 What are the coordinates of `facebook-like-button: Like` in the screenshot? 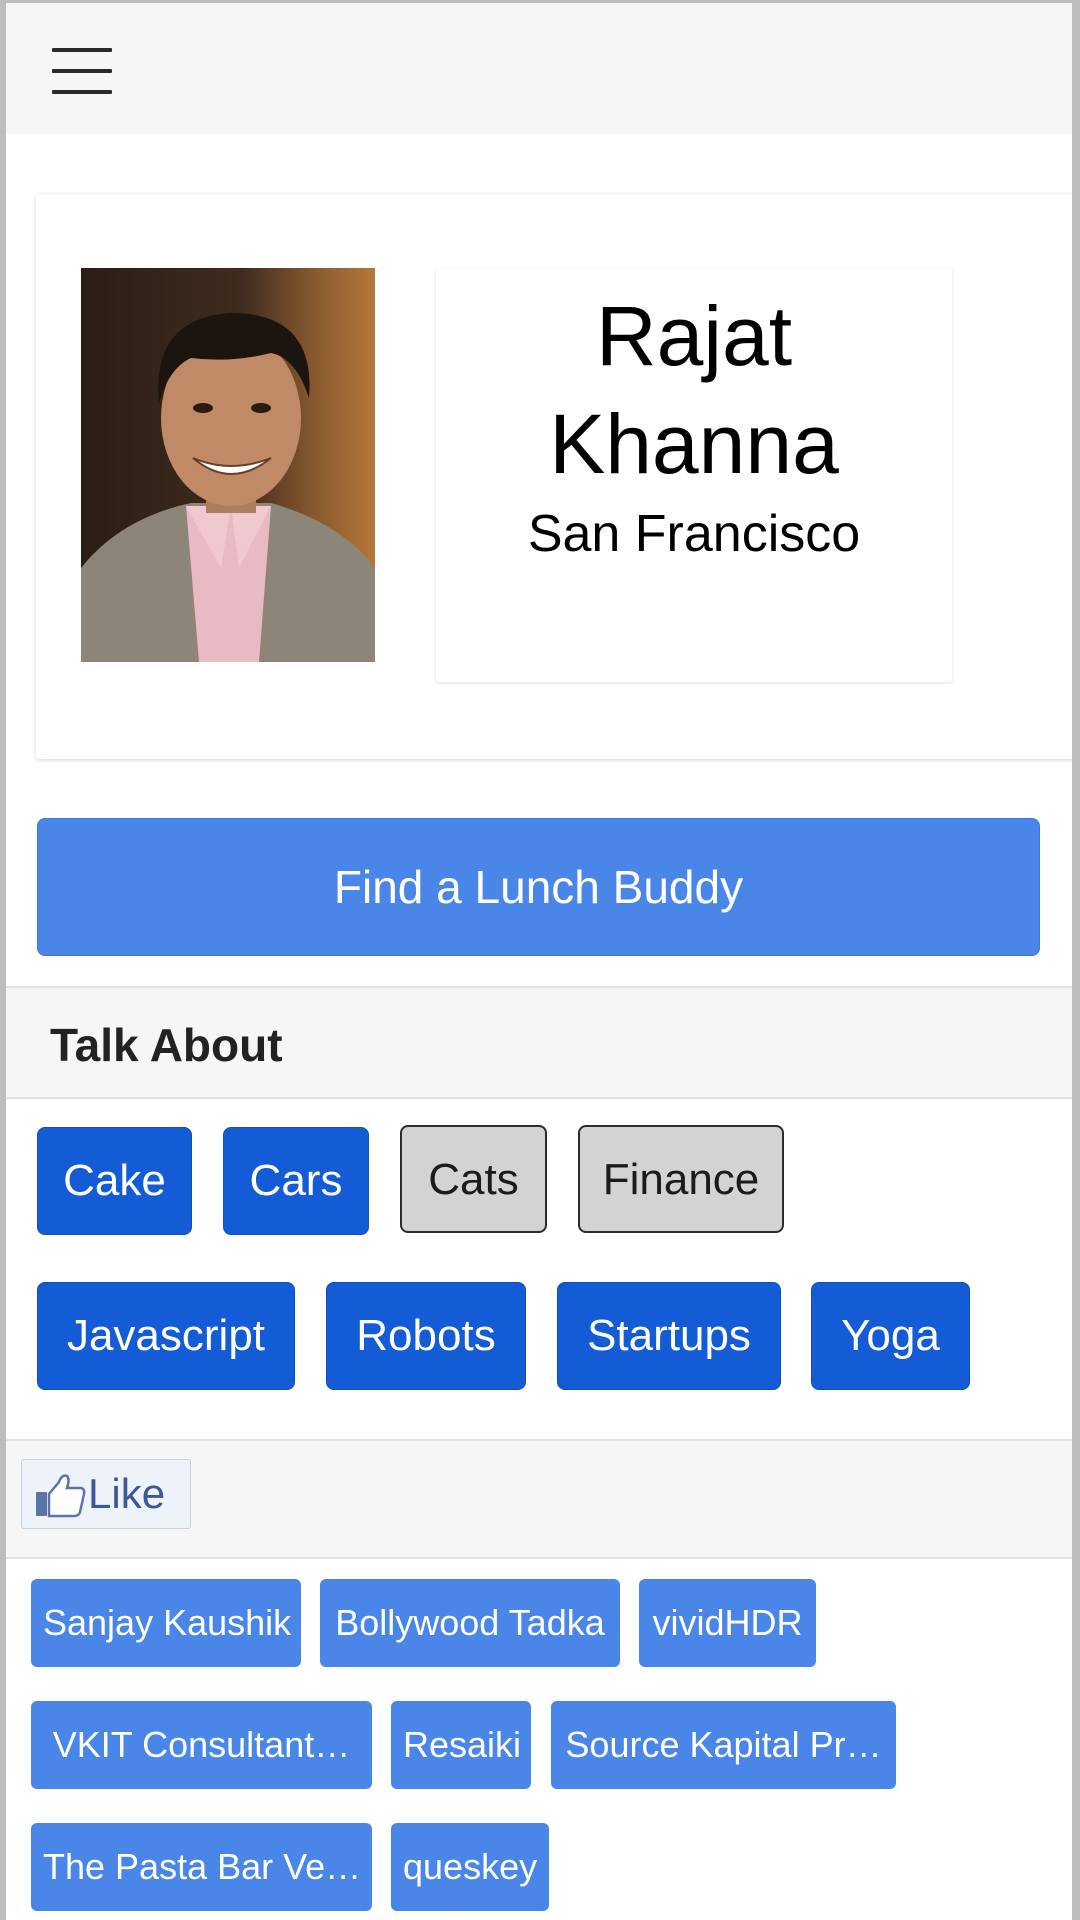 It's located at (106, 1494).